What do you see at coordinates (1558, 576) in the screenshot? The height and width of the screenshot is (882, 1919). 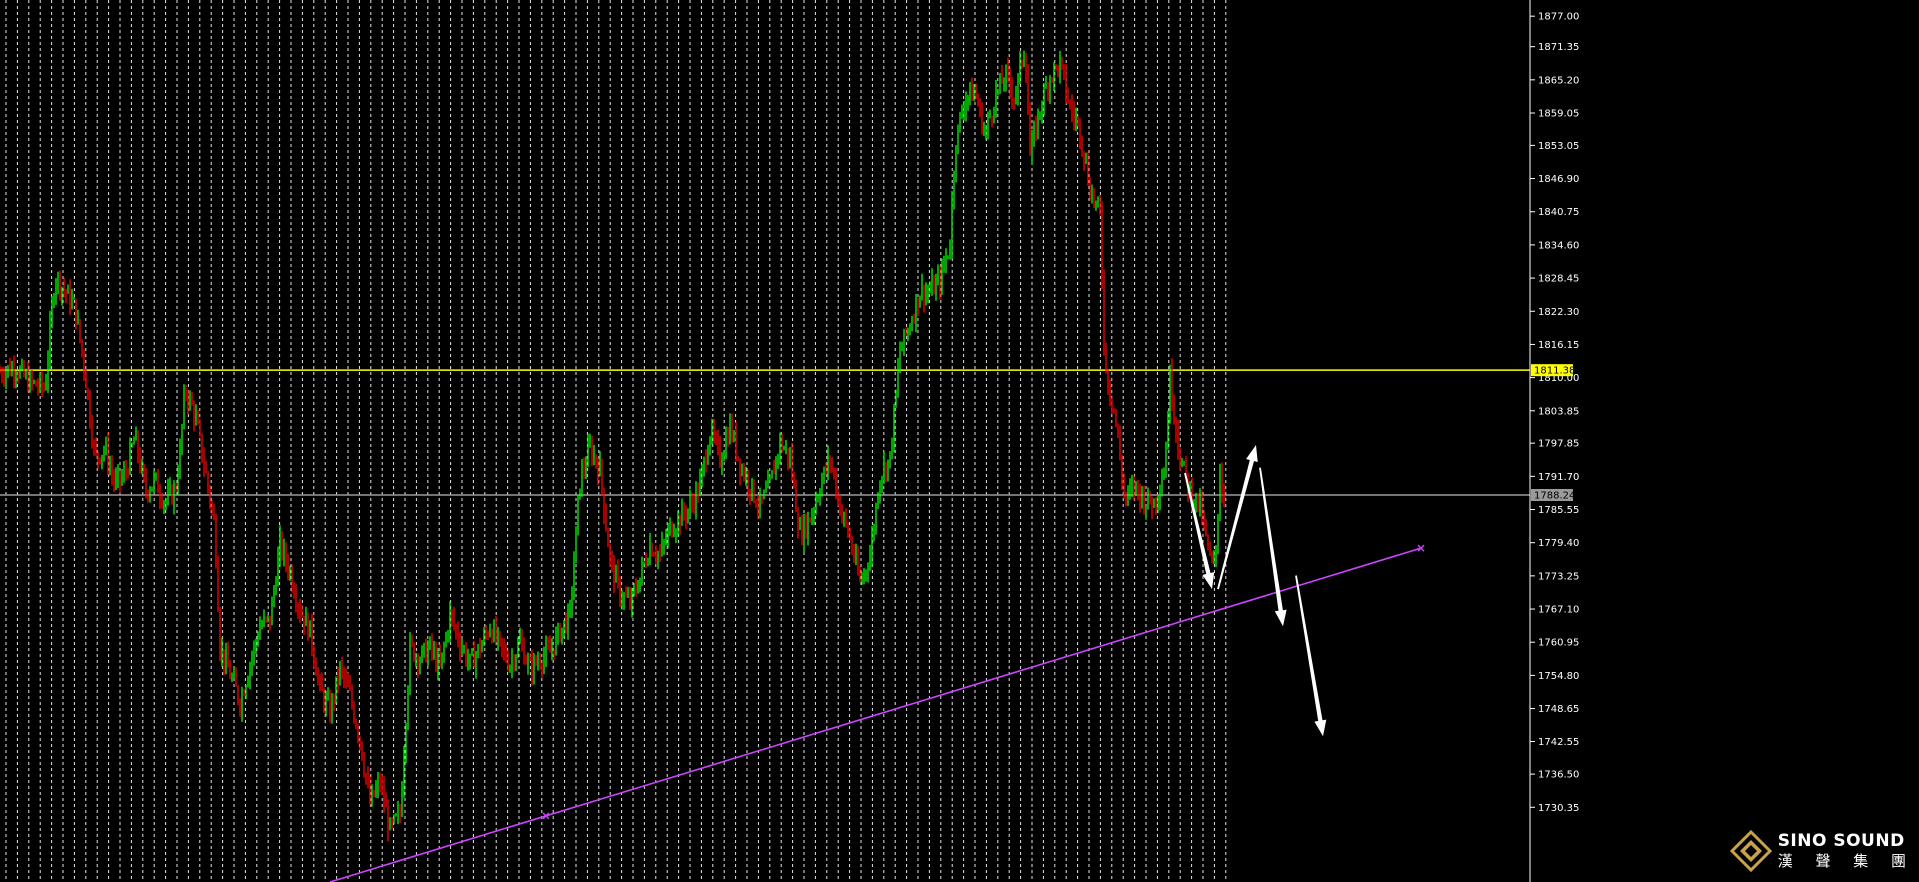 I see `axis-tick-label: 1773.25` at bounding box center [1558, 576].